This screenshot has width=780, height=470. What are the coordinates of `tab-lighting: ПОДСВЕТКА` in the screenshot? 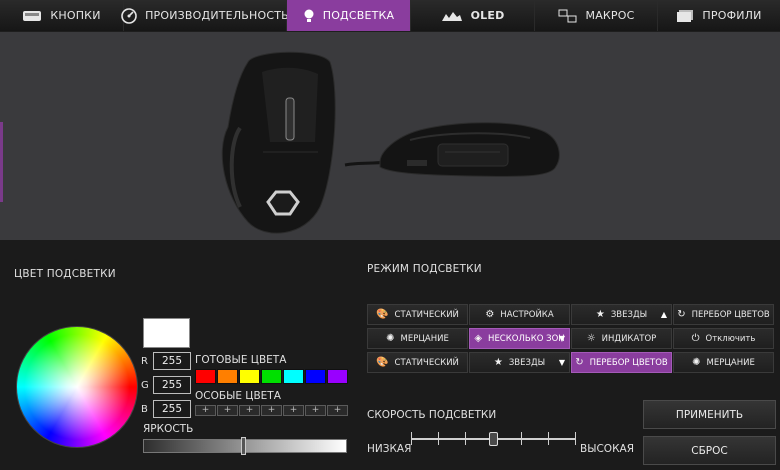 It's located at (349, 15).